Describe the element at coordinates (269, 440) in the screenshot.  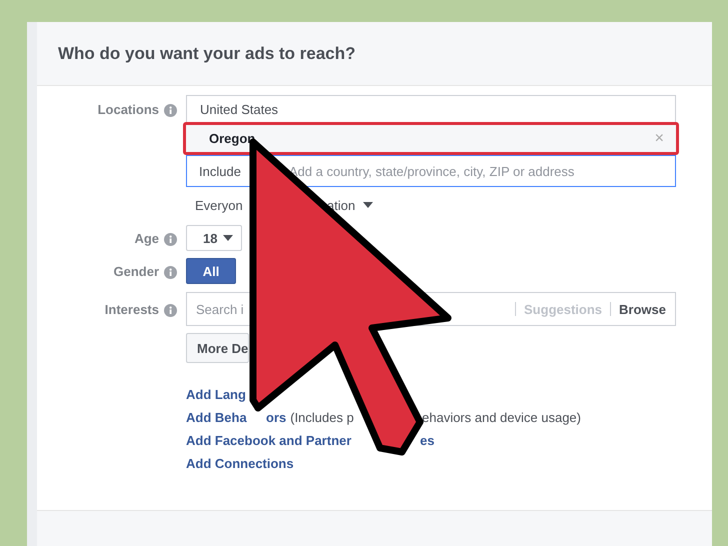
I see `add-link: Add Facebook and Partner` at that location.